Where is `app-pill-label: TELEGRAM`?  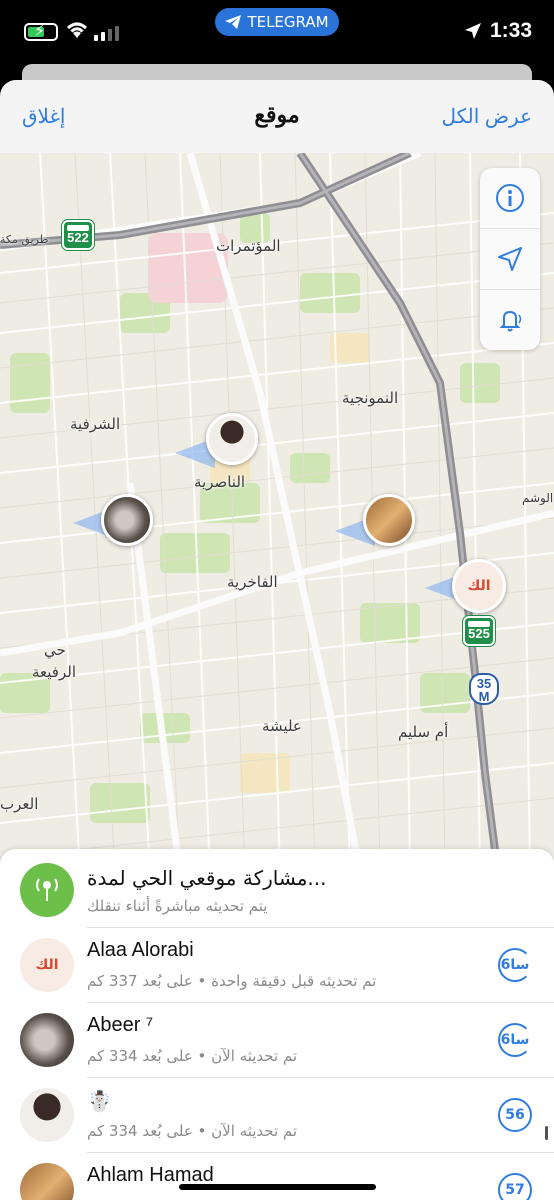 app-pill-label: TELEGRAM is located at coordinates (288, 22).